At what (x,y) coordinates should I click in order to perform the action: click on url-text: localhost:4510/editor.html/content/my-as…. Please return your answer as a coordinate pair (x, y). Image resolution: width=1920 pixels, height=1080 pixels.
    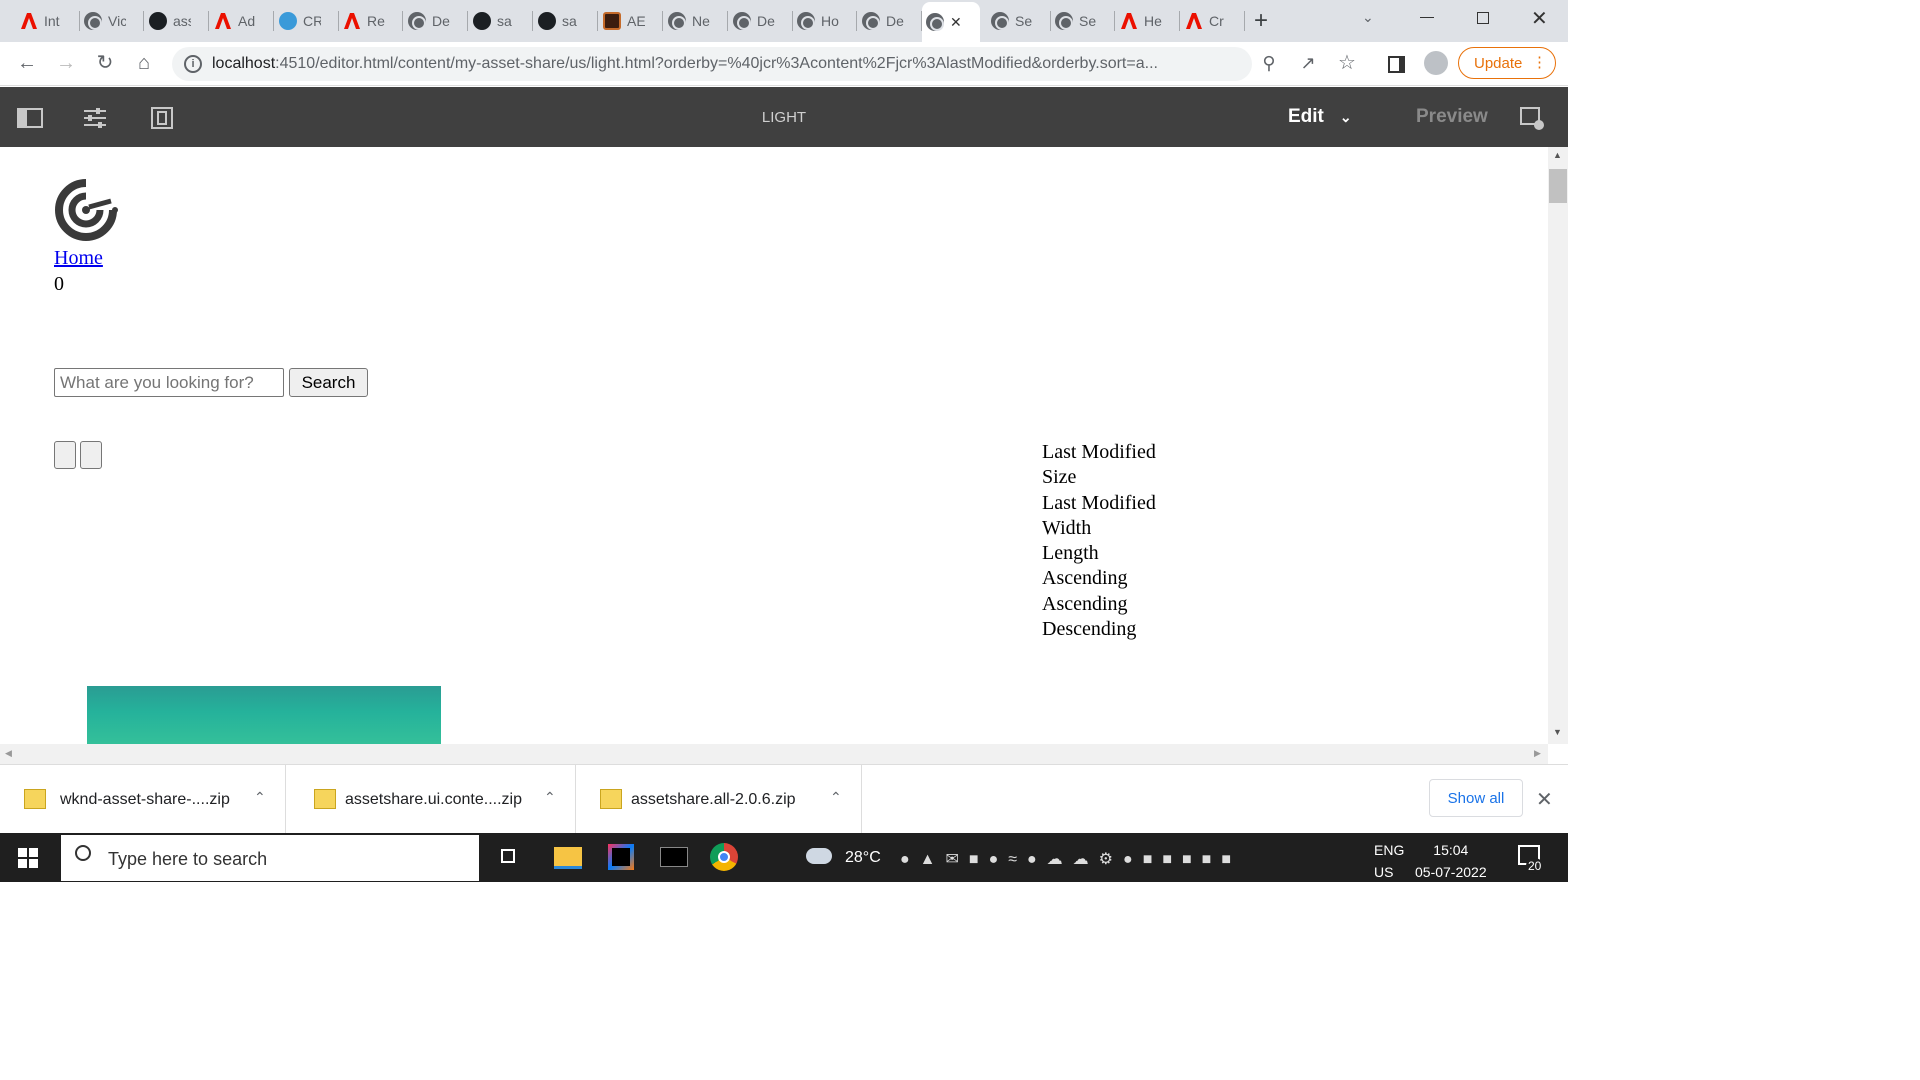
    Looking at the image, I should click on (685, 64).